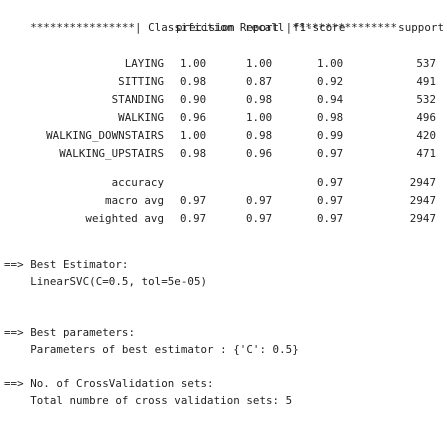 The image size is (447, 423). Describe the element at coordinates (141, 81) in the screenshot. I see `class-label: SITTING` at that location.